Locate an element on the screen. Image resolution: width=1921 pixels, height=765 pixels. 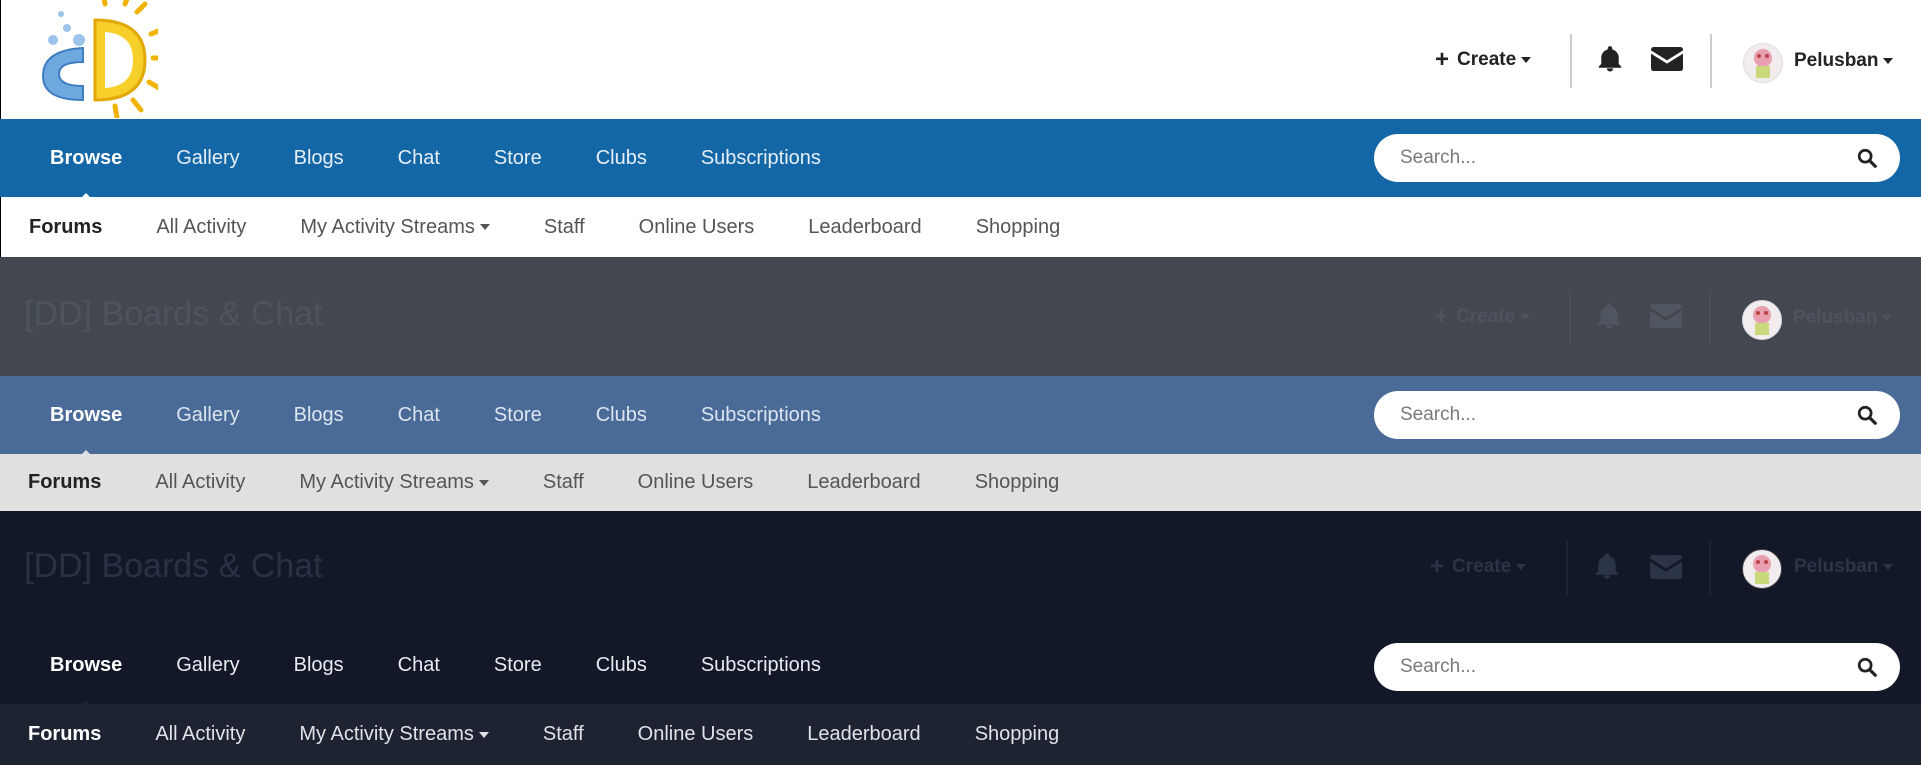
avatar-image is located at coordinates (1762, 569).